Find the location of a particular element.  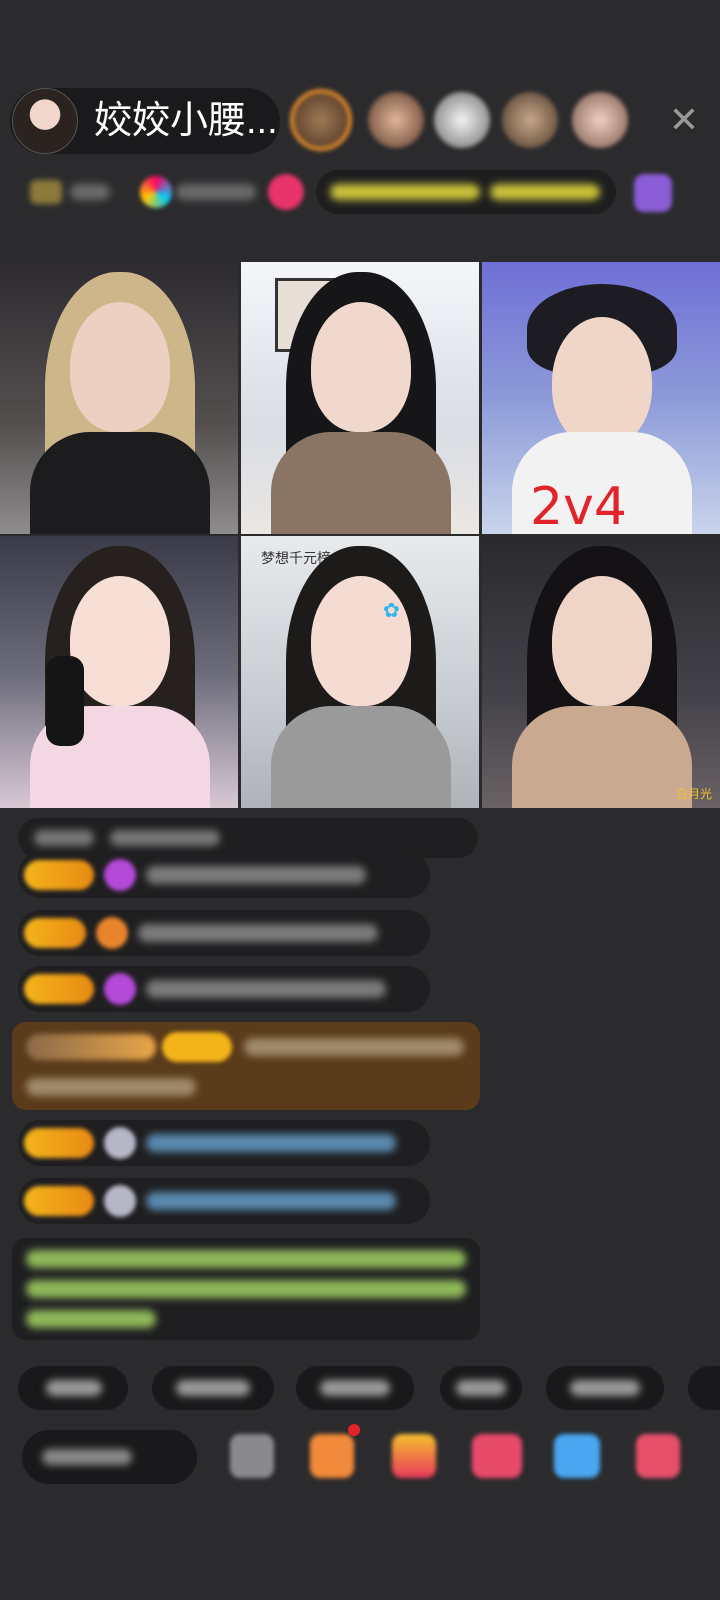

chat-system-announcement is located at coordinates (246, 1289).